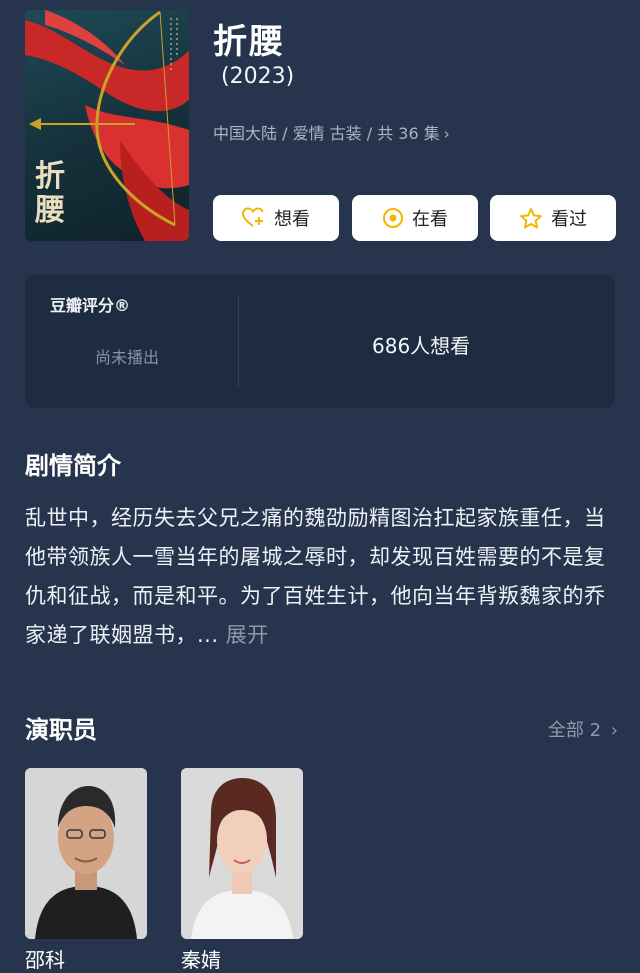 Image resolution: width=640 pixels, height=973 pixels. What do you see at coordinates (326, 133) in the screenshot?
I see `movie-meta-text: 中国大陆 / 爱情 古装 / 共 36 集` at bounding box center [326, 133].